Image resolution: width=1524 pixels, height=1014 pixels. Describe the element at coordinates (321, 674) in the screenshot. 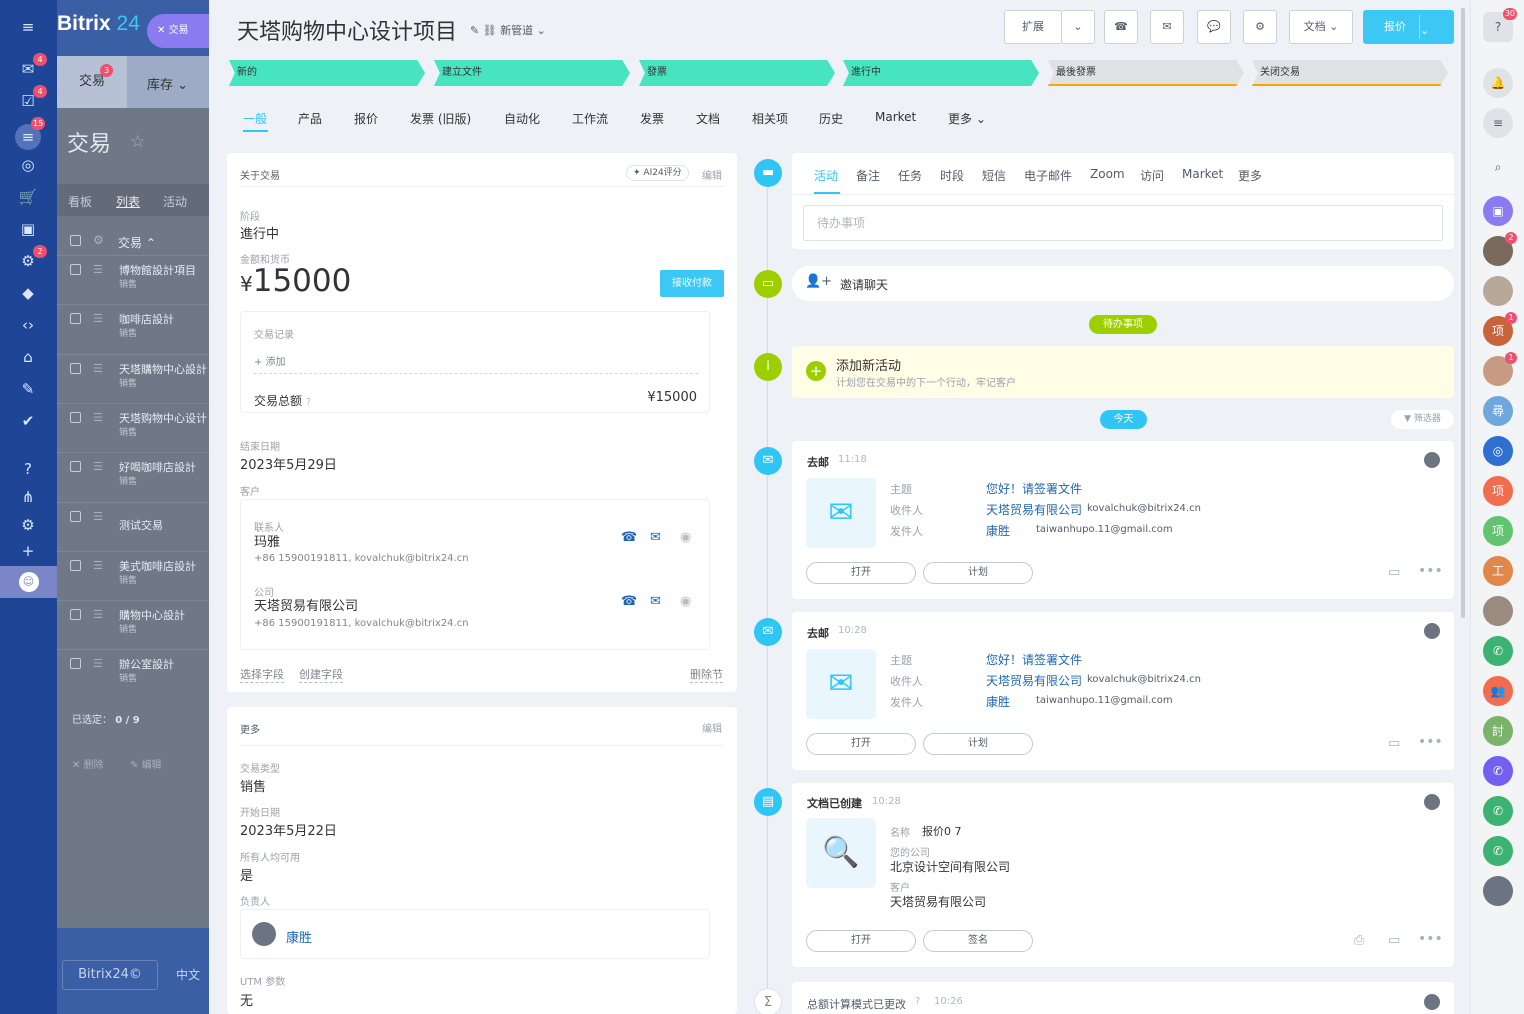

I see `create-field-link: 创建字段` at that location.